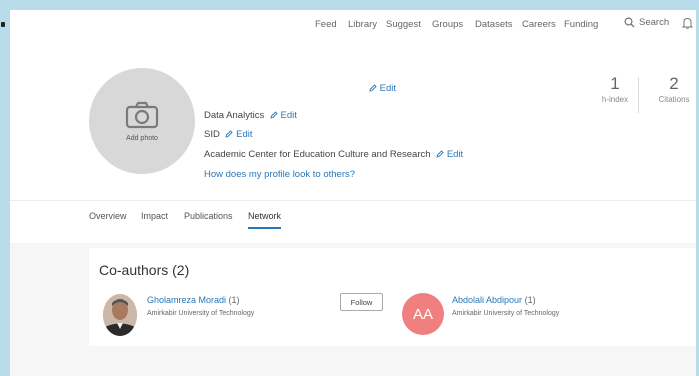 The image size is (699, 376). I want to click on institution-edit-link: Edit, so click(449, 154).